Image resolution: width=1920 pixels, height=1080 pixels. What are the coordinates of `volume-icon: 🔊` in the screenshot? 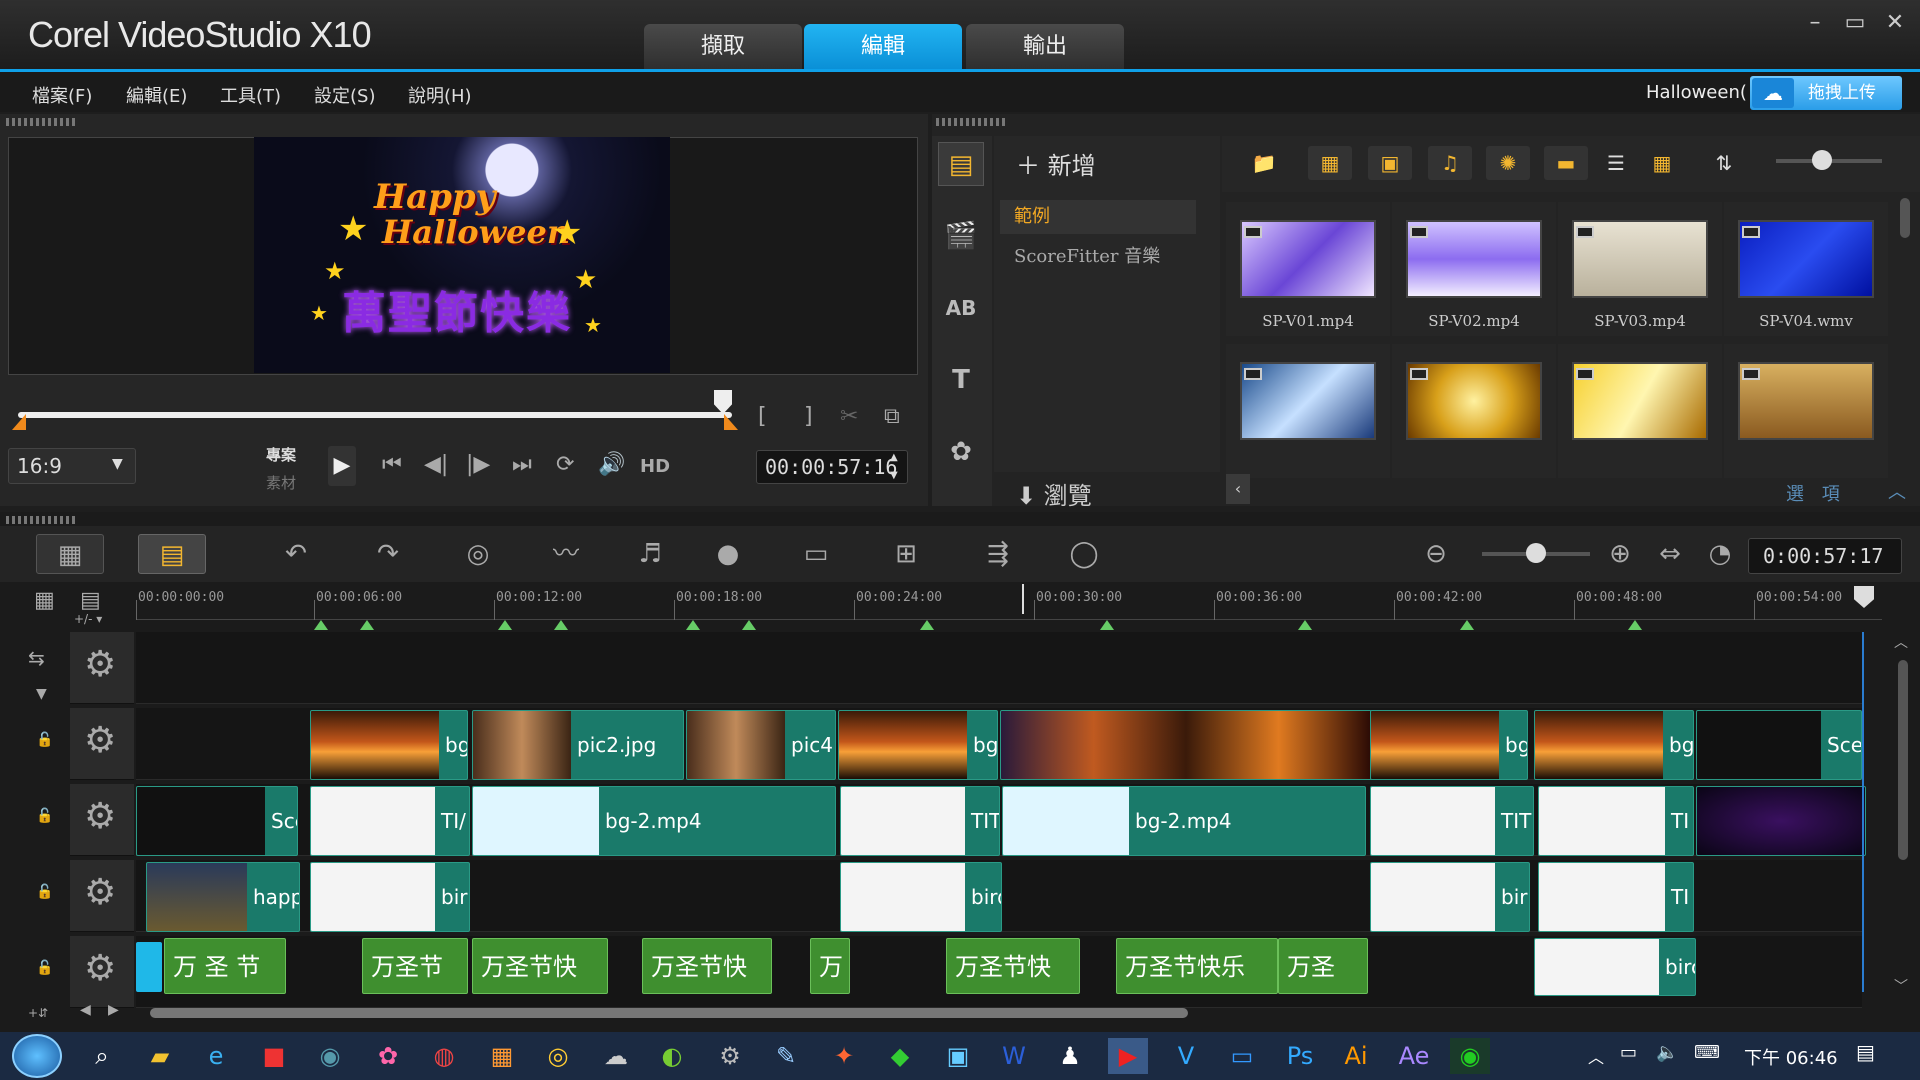 It's located at (611, 464).